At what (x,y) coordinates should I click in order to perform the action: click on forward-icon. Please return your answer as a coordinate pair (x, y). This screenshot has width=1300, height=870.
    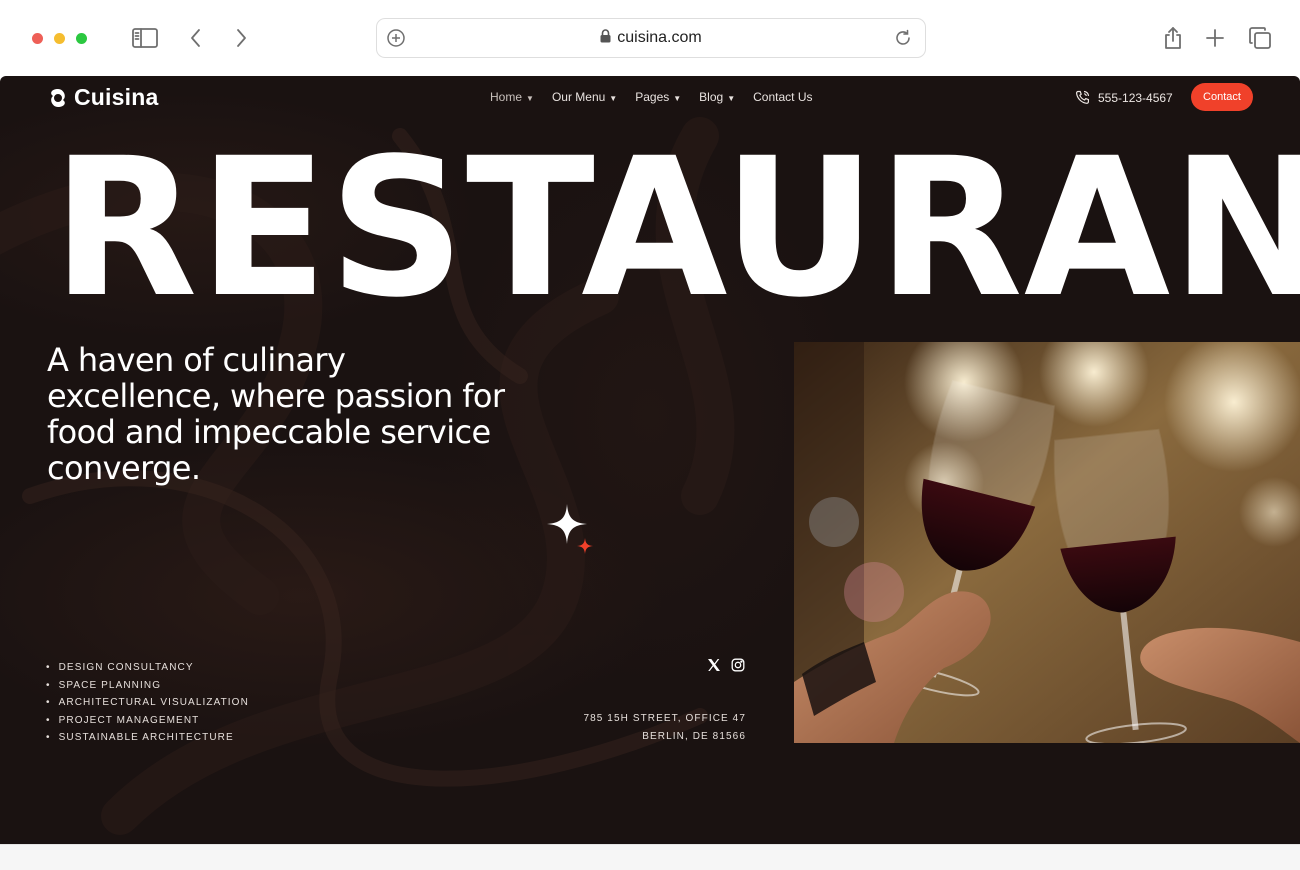
    Looking at the image, I should click on (241, 38).